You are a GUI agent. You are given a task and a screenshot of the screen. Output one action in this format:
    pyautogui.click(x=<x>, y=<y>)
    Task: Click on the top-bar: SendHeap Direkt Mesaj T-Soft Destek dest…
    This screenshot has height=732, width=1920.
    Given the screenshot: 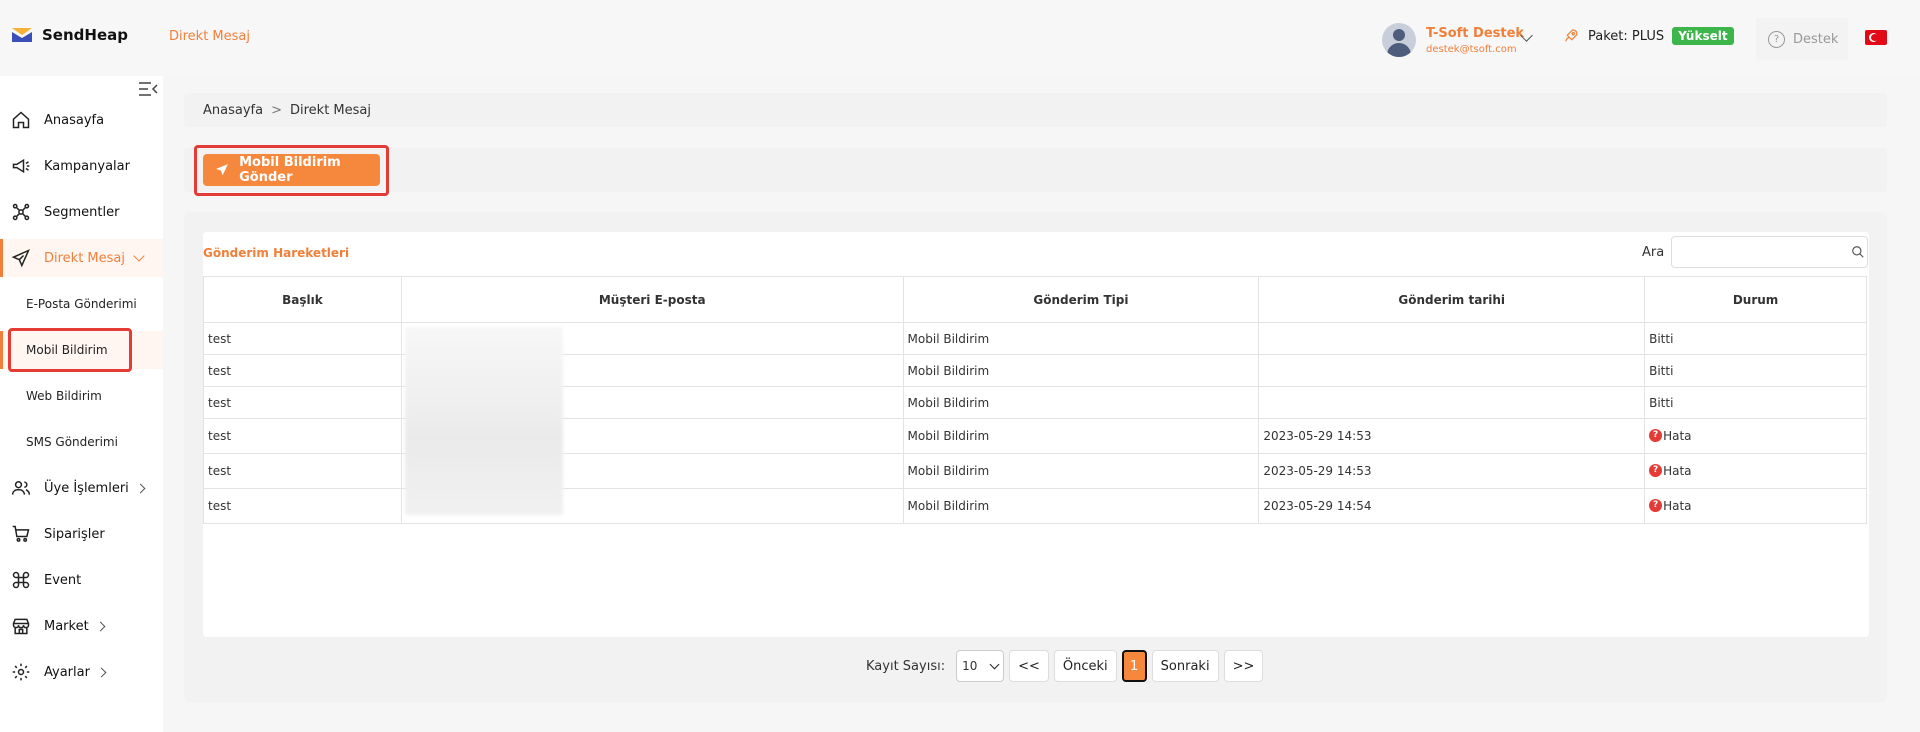 What is the action you would take?
    pyautogui.click(x=960, y=38)
    